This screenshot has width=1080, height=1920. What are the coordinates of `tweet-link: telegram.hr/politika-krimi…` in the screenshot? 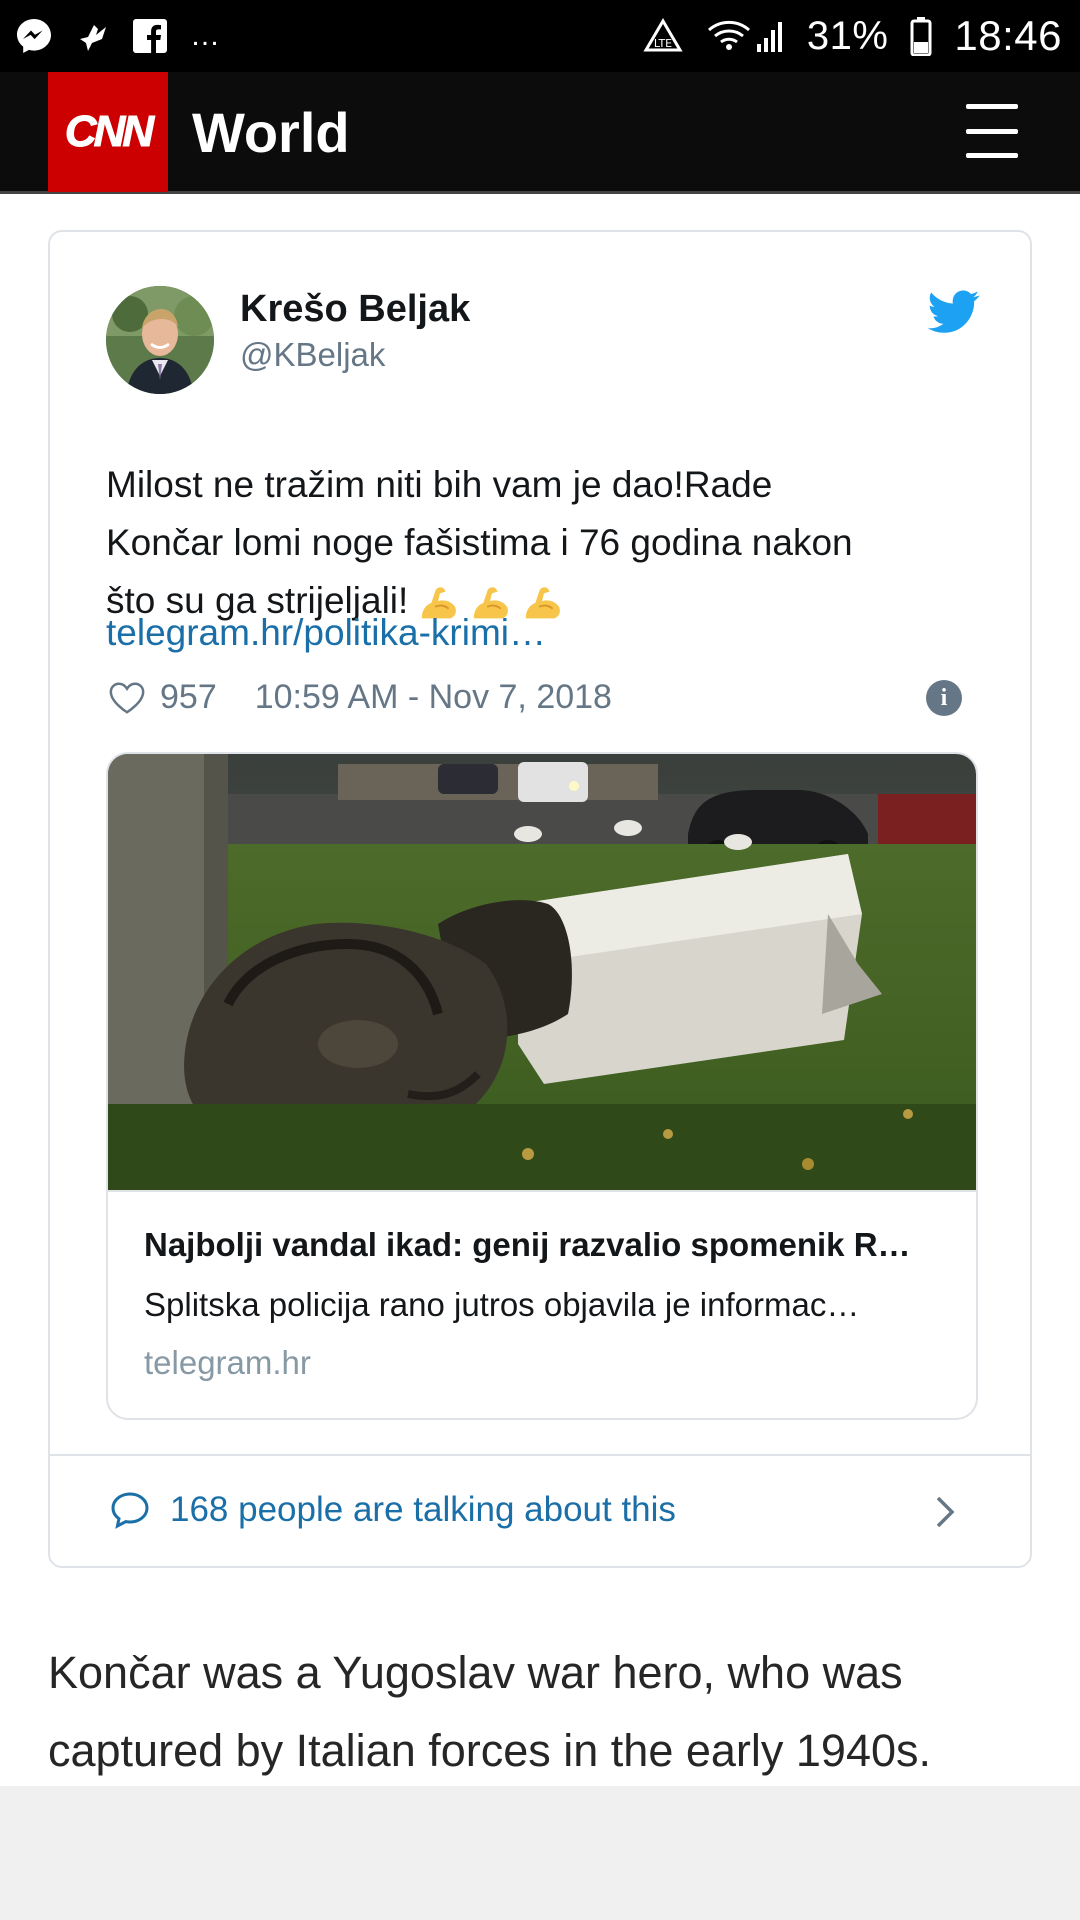 It's located at (326, 633).